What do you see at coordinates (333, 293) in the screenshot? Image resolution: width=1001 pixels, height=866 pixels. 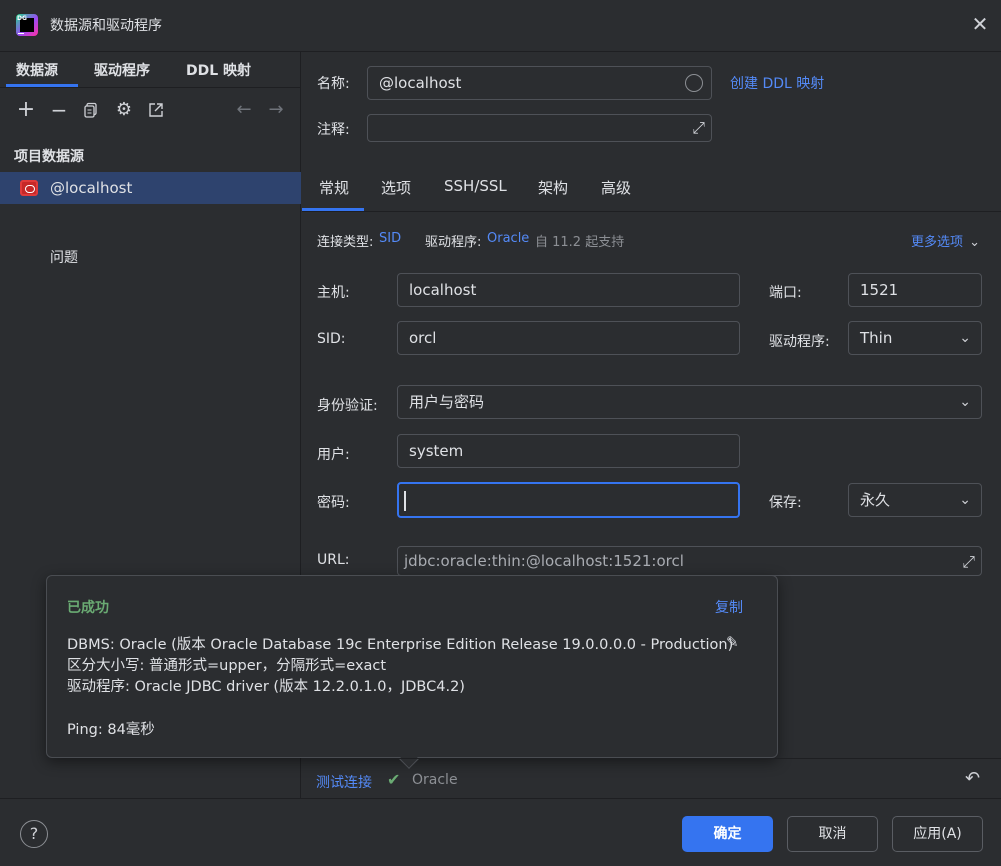 I see `host-label: 主机:` at bounding box center [333, 293].